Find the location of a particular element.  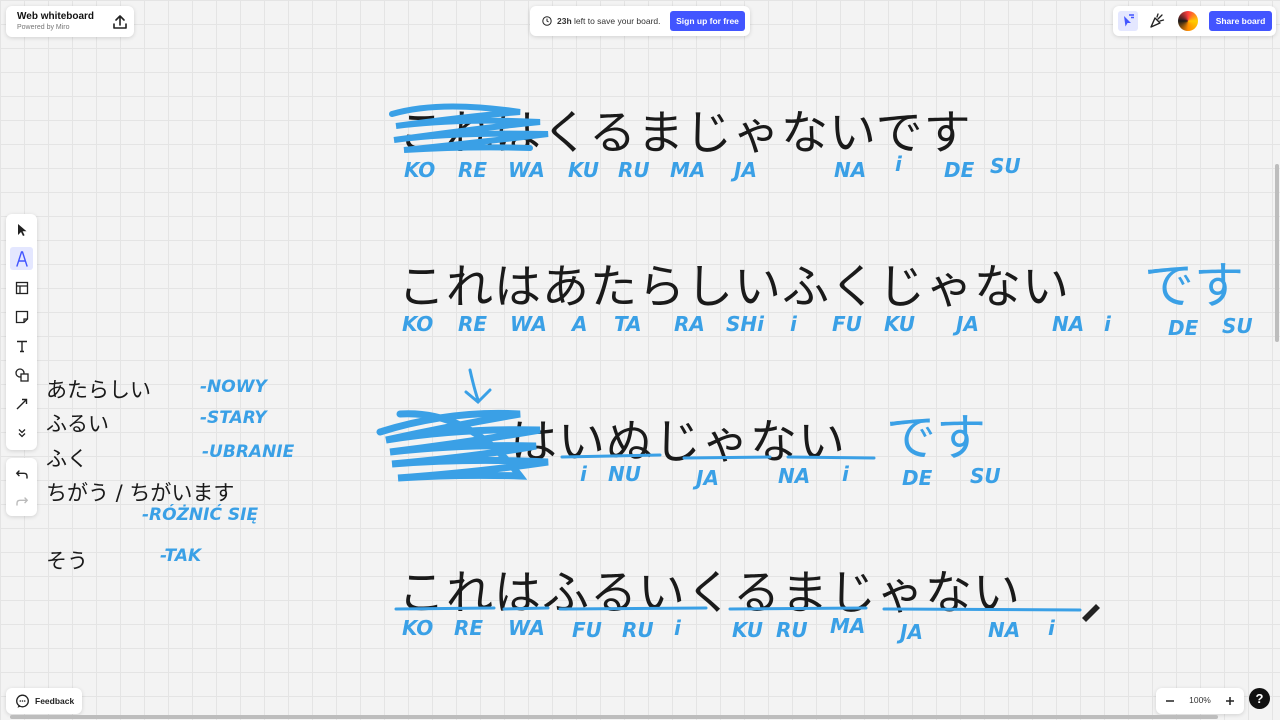

line-tool is located at coordinates (21, 403).